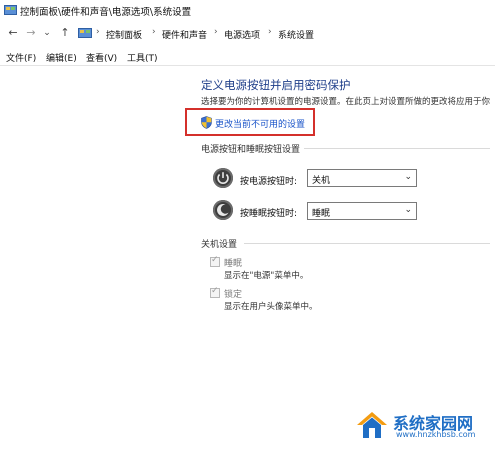 This screenshot has height=449, width=495. I want to click on shutdown-section-heading: 关机设置, so click(219, 245).